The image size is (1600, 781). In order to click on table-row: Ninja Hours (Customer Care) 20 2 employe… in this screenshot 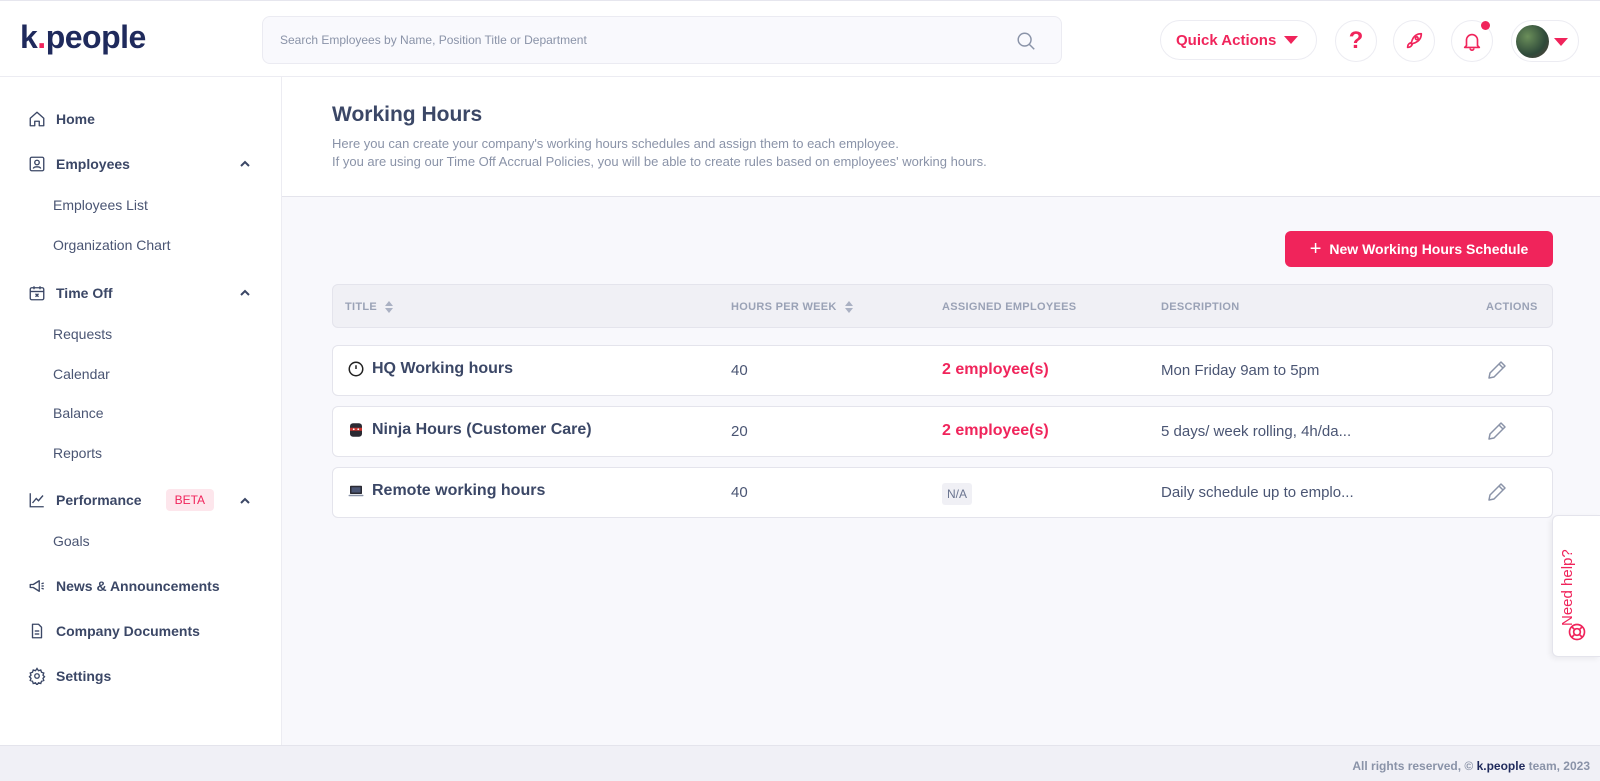, I will do `click(942, 431)`.